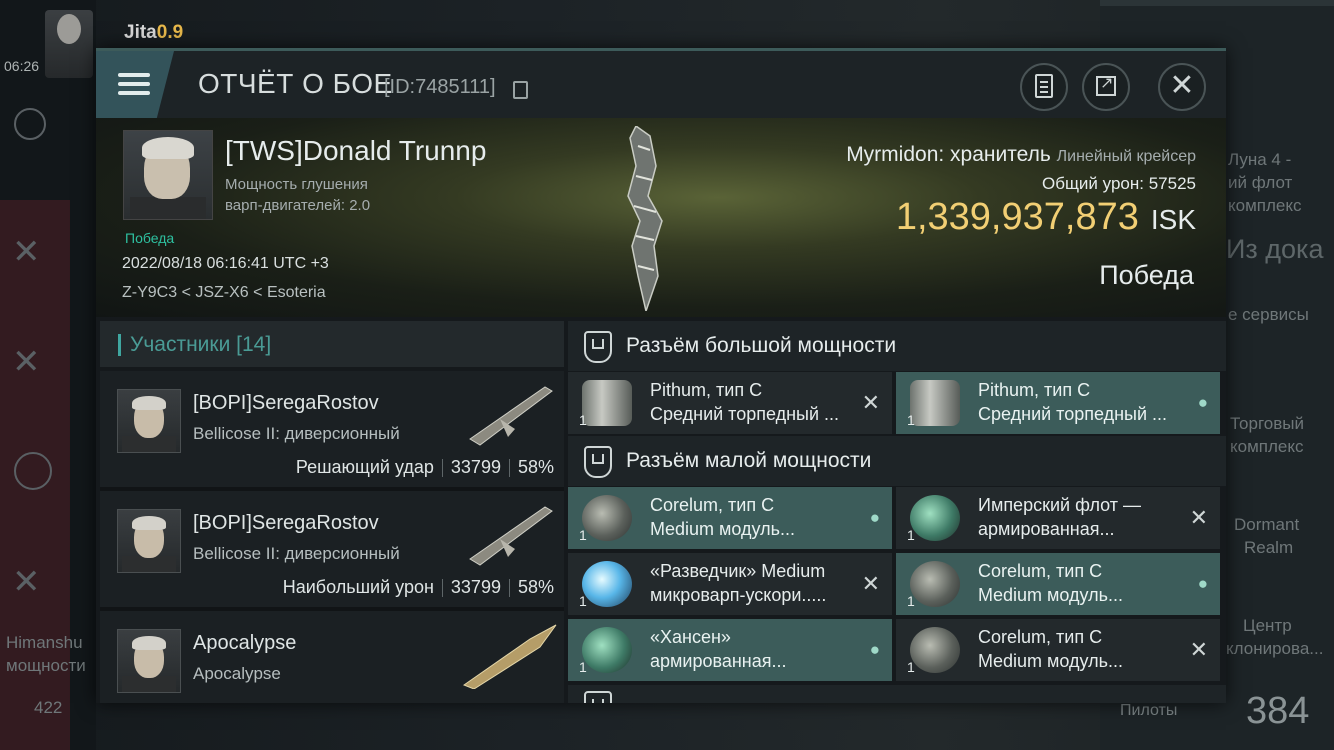 This screenshot has width=1334, height=750. I want to click on window-title: ОТЧЁТ О БОЕ, so click(295, 83).